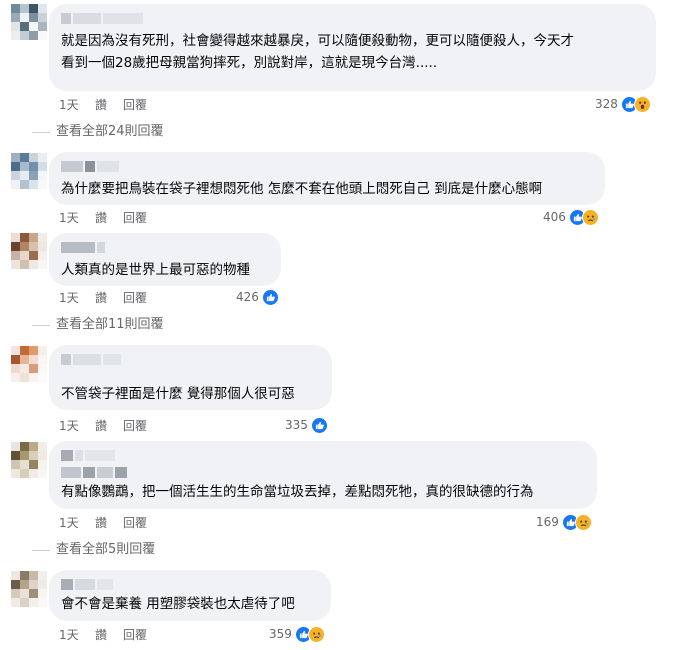 This screenshot has height=650, width=695. What do you see at coordinates (297, 492) in the screenshot?
I see `comment-text: 有點像鸚鵡，把一個活生生的生命當垃圾丟掉，差點悶死牠，真的很缺德的行為` at bounding box center [297, 492].